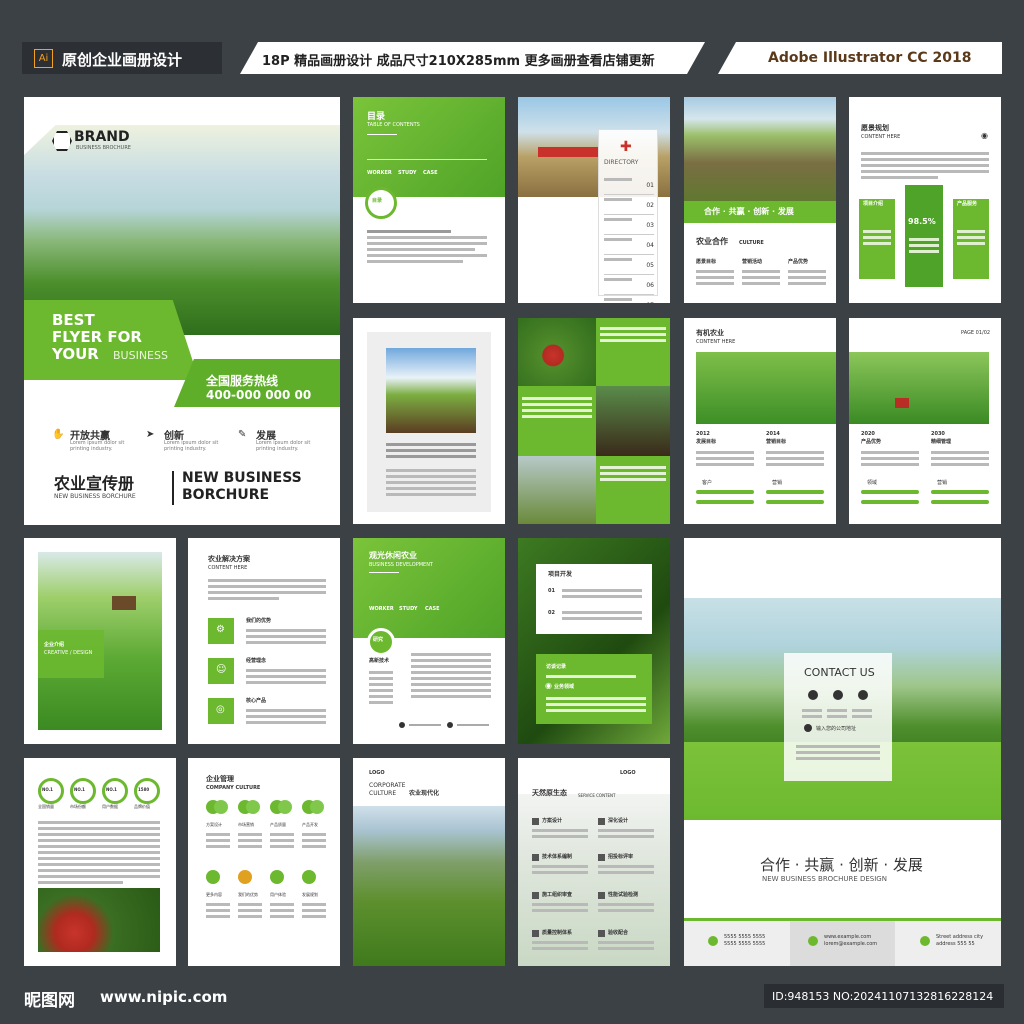 This screenshot has width=1024, height=1024. Describe the element at coordinates (902, 403) in the screenshot. I see `tractor-shape` at that location.